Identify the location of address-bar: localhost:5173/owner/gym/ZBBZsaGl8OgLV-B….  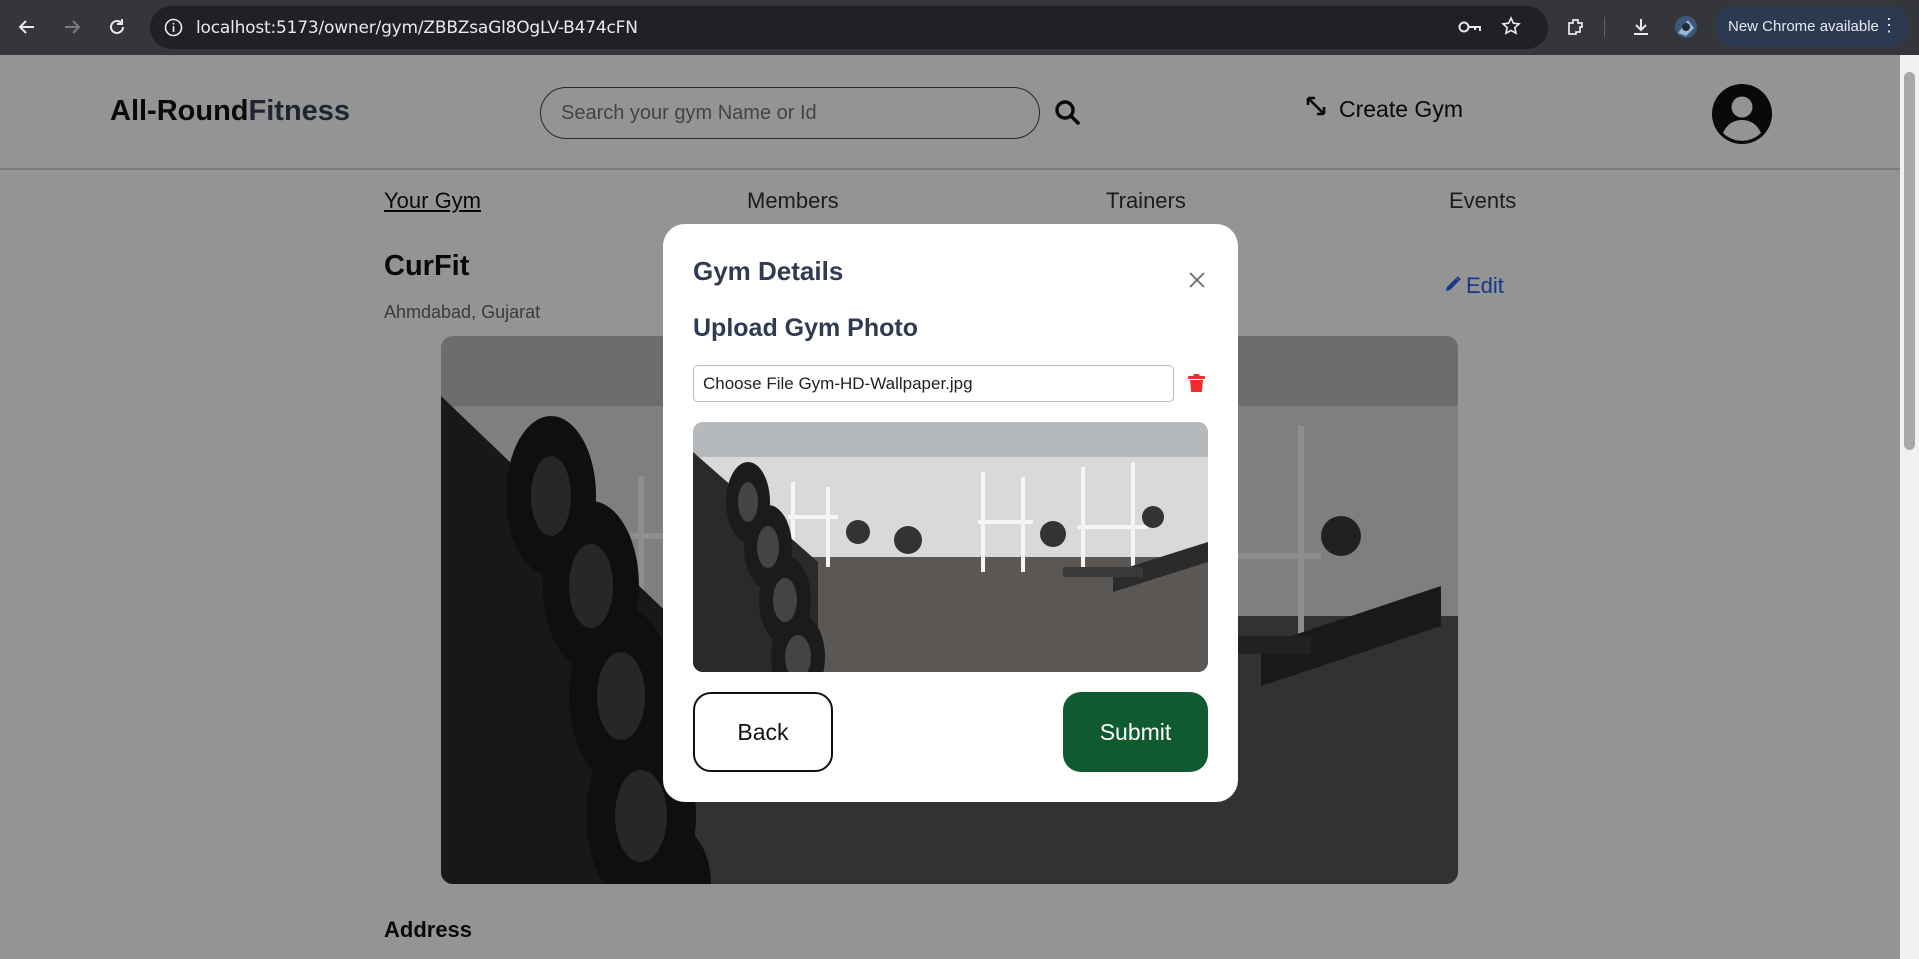
(849, 27).